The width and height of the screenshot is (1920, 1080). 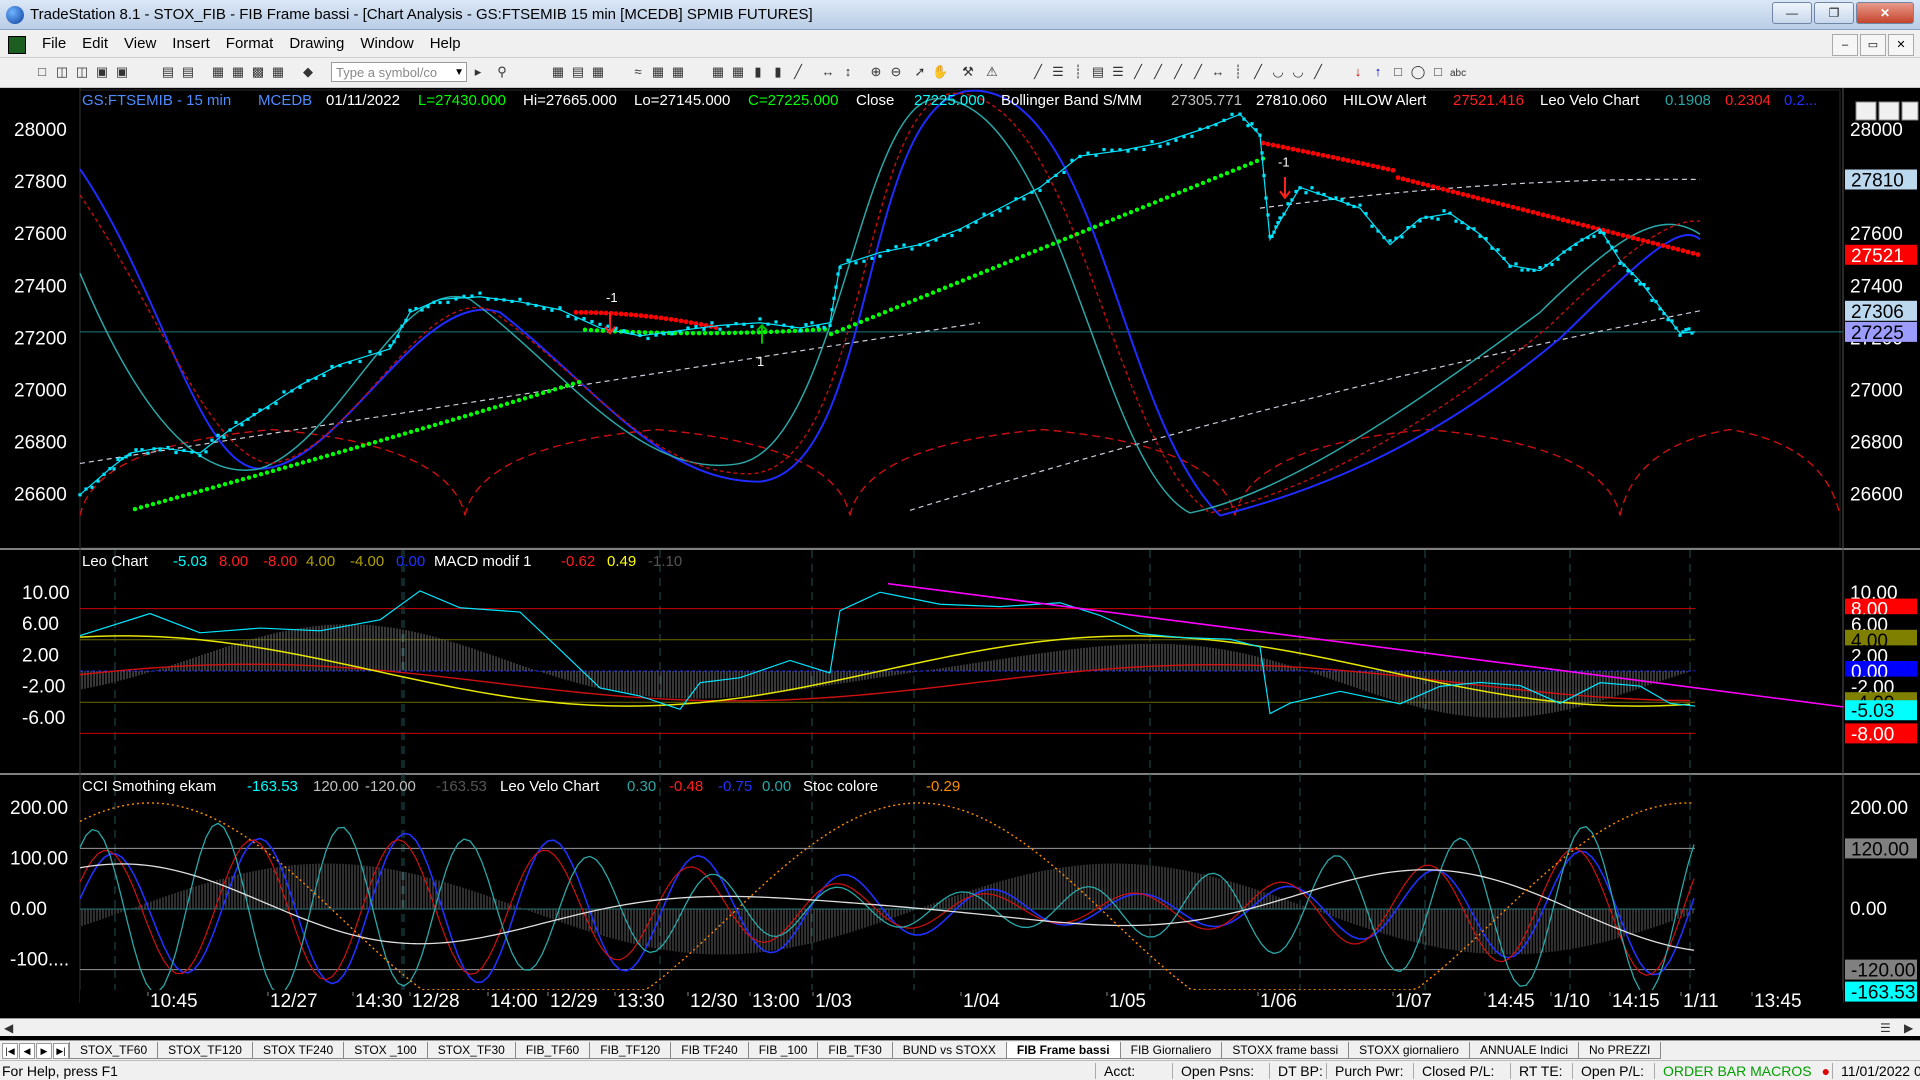 I want to click on compress-icon: ↔, so click(x=828, y=72).